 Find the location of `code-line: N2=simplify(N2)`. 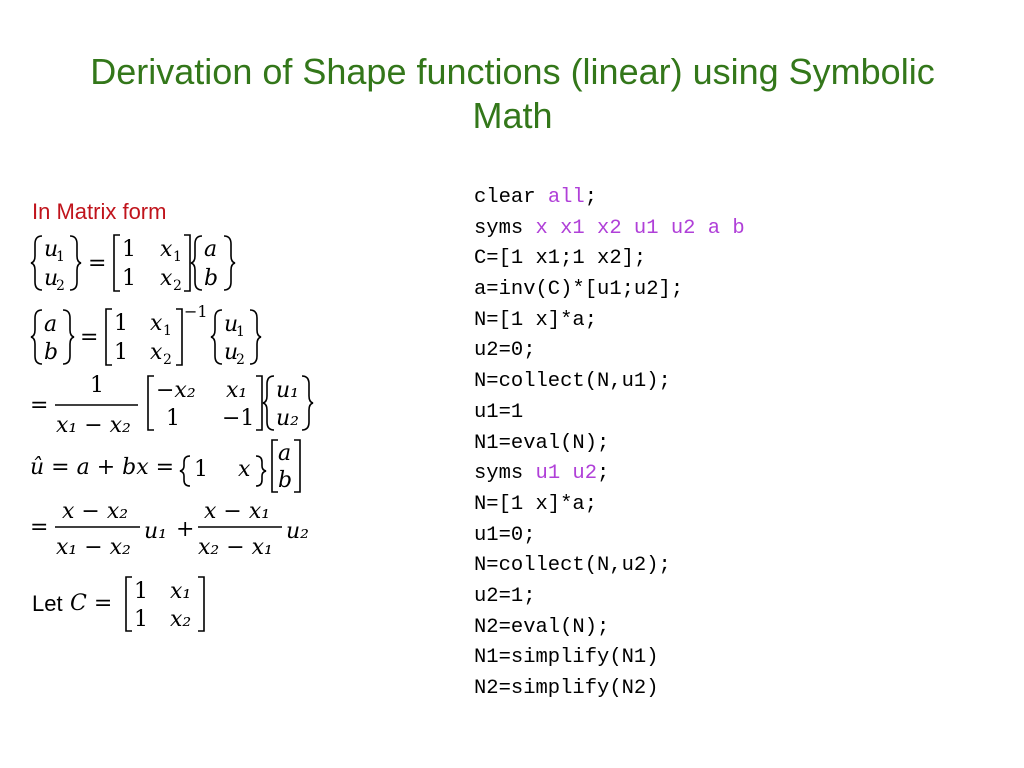

code-line: N2=simplify(N2) is located at coordinates (609, 689).